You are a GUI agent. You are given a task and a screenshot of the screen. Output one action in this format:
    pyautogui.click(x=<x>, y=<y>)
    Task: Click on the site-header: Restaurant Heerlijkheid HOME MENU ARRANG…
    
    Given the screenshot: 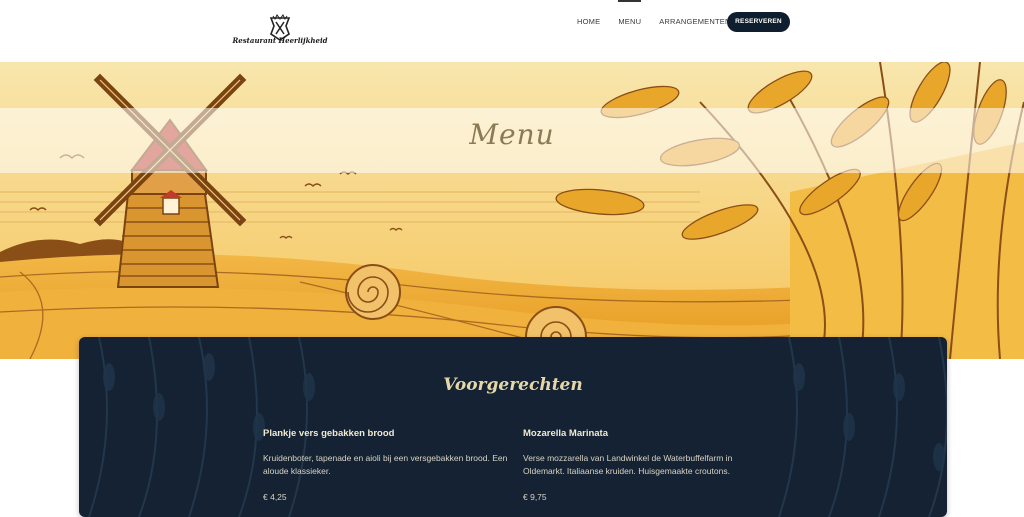 What is the action you would take?
    pyautogui.click(x=512, y=31)
    